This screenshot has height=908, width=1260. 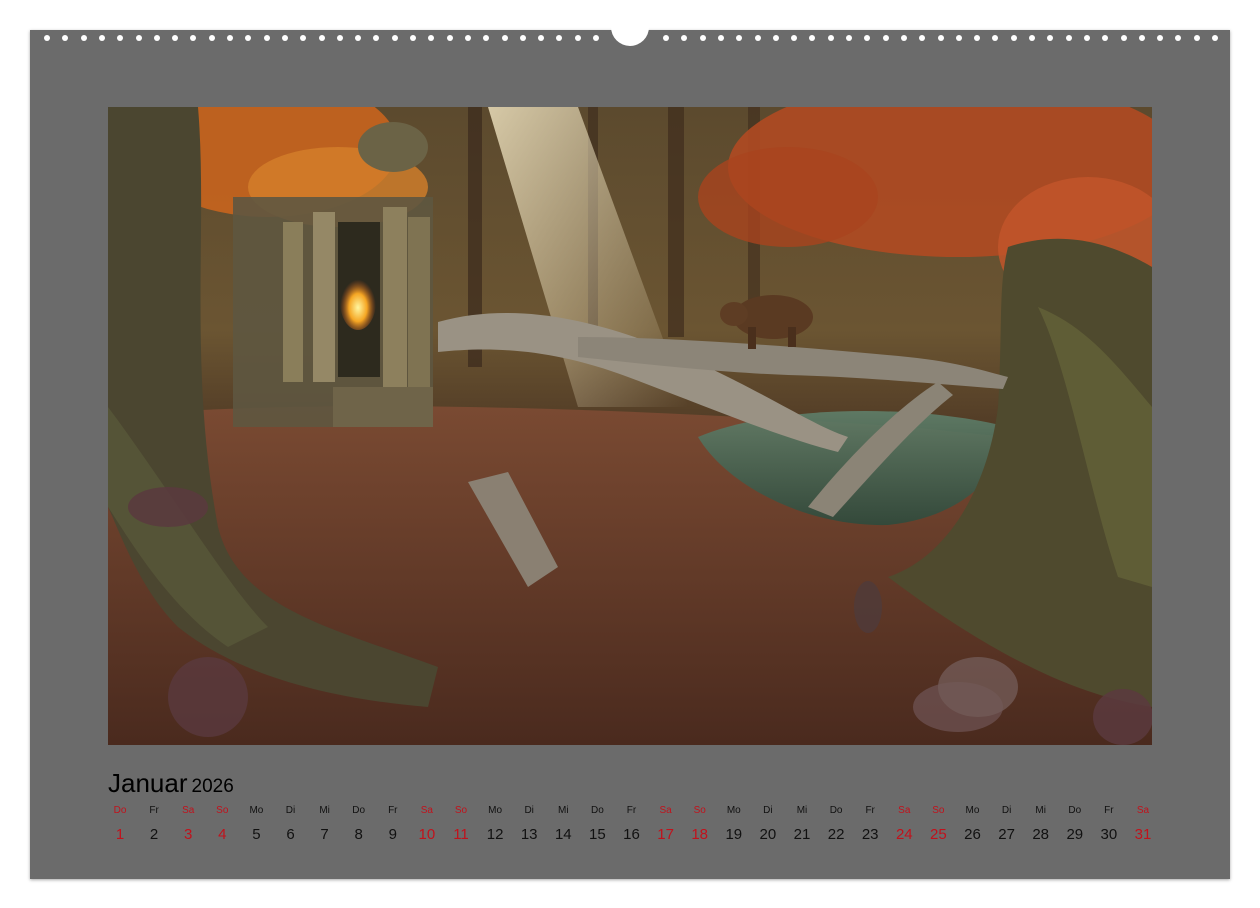 What do you see at coordinates (631, 834) in the screenshot?
I see `day-number: 16` at bounding box center [631, 834].